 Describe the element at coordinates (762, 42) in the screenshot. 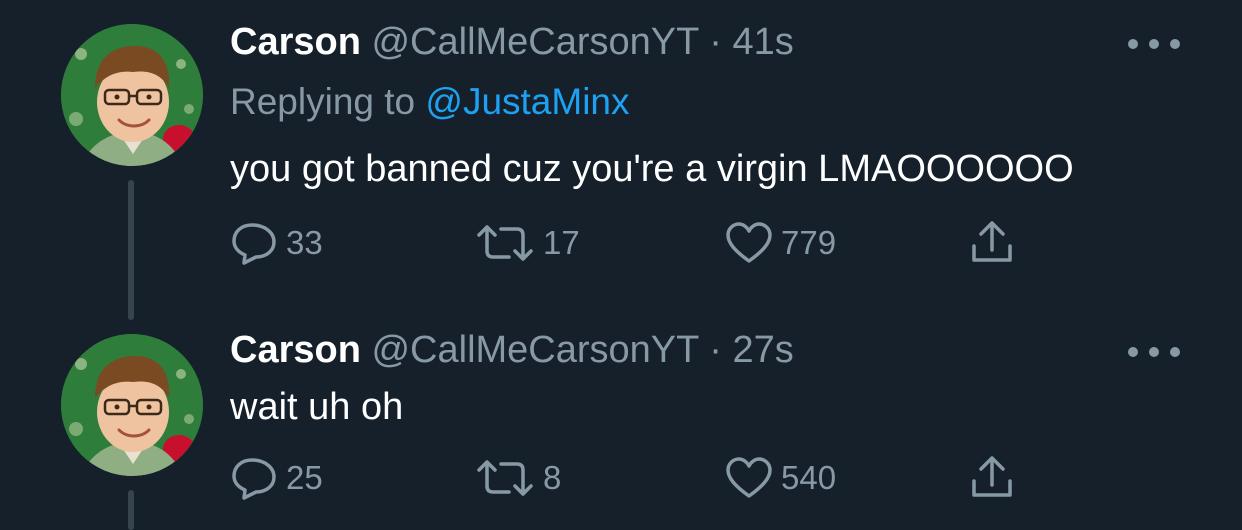

I see `timestamp: 41s` at that location.